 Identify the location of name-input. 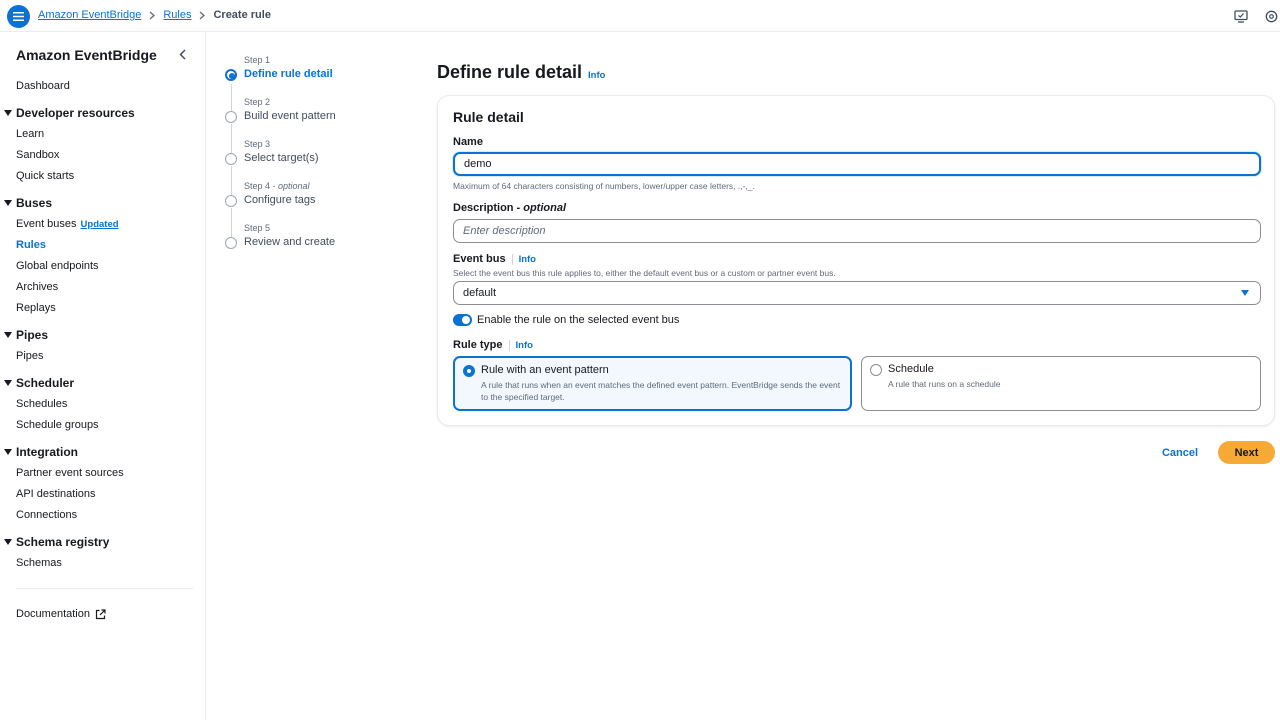
(857, 164).